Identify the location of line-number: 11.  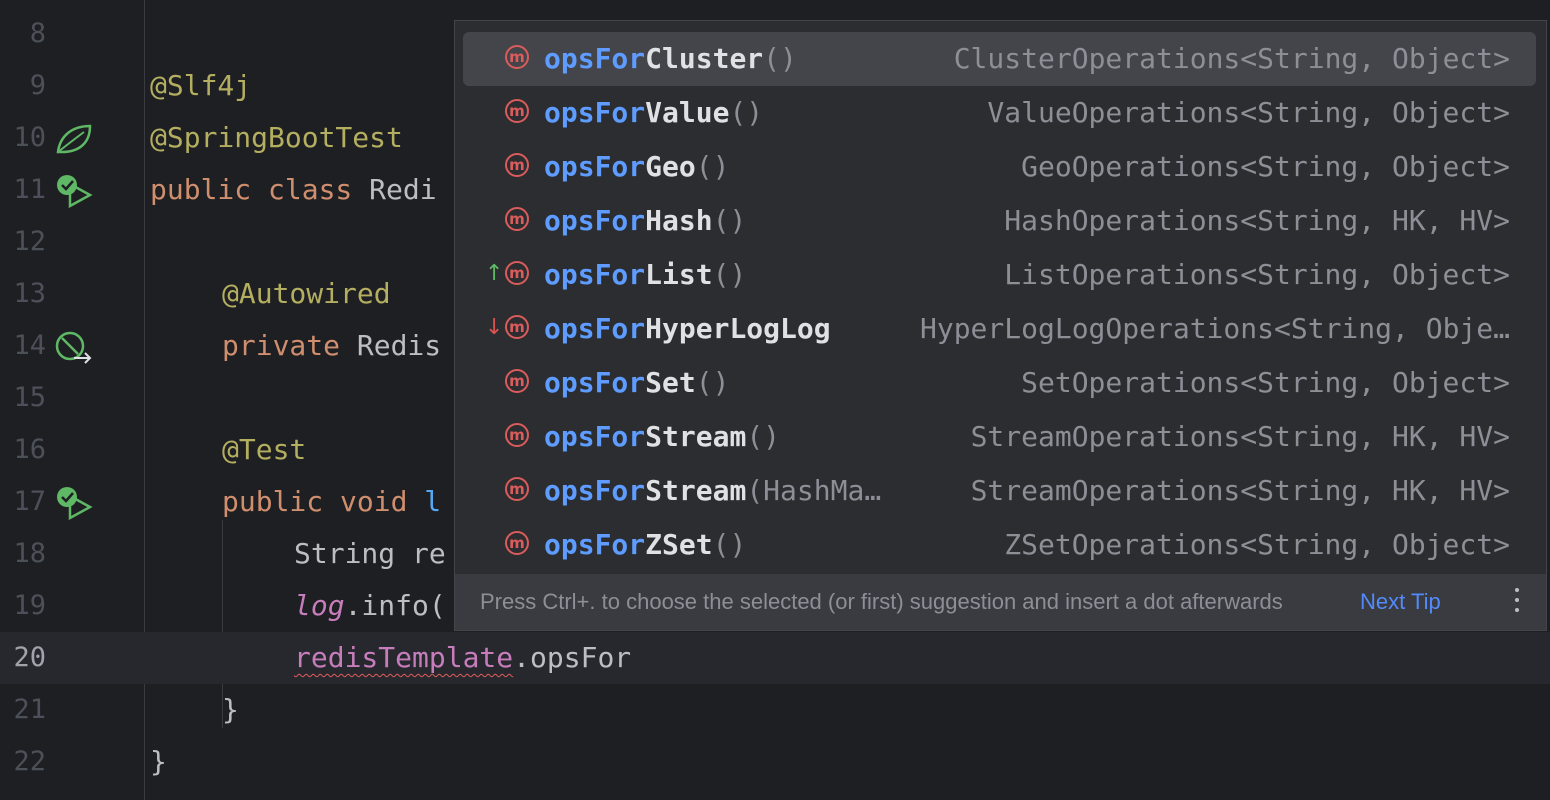
(29, 189).